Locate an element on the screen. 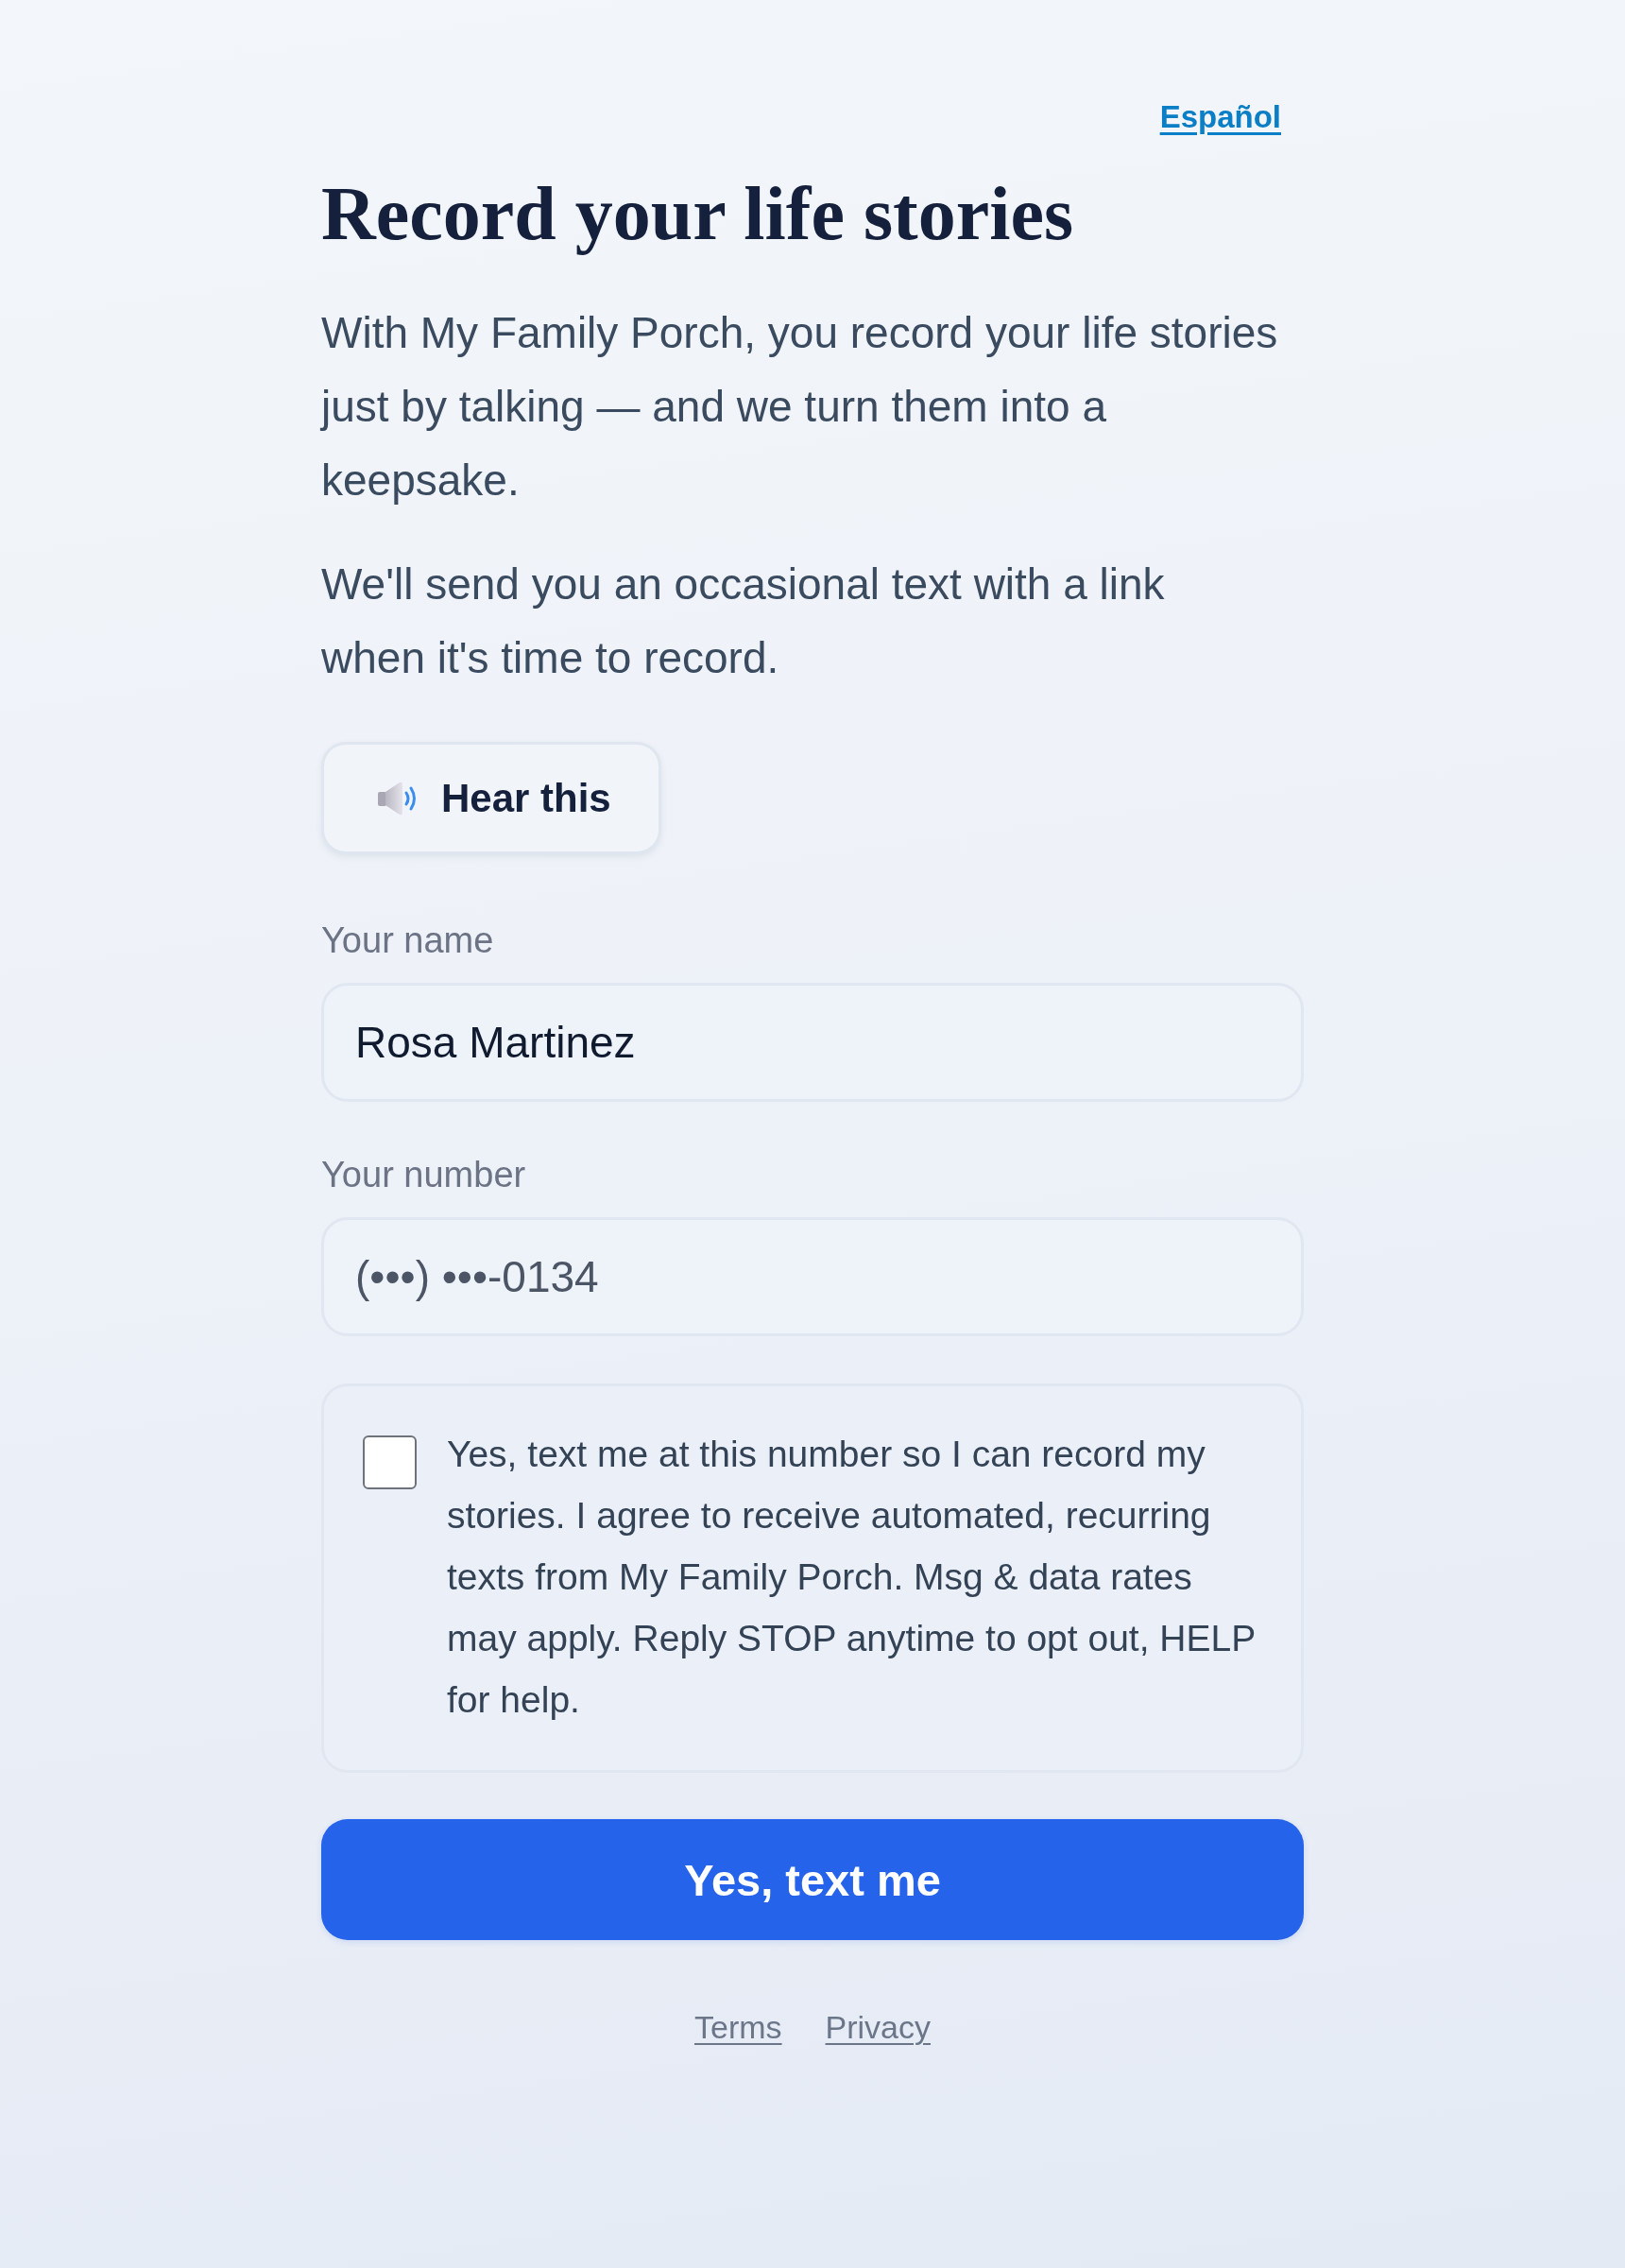 Image resolution: width=1625 pixels, height=2268 pixels. language-link: Español is located at coordinates (1220, 117).